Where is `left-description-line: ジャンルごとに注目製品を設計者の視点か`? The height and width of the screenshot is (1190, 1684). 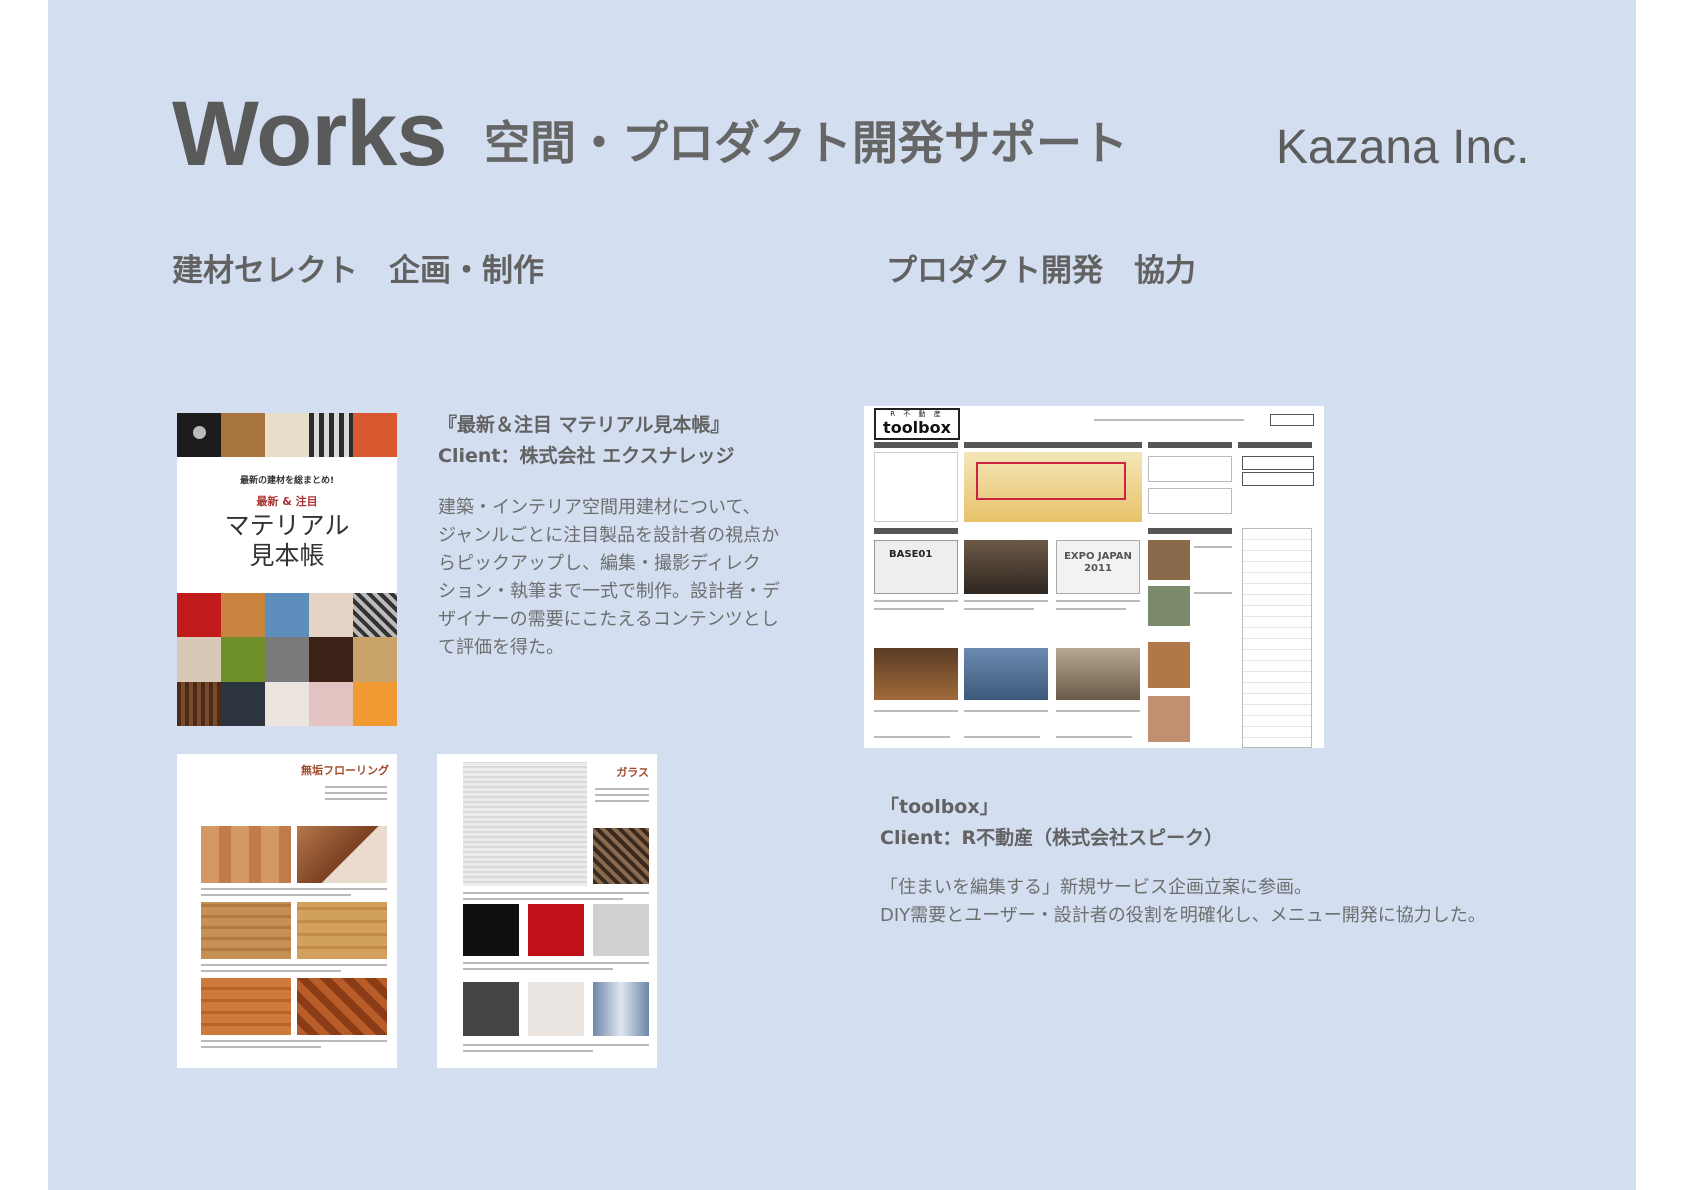
left-description-line: ジャンルごとに注目製品を設計者の視点か is located at coordinates (609, 535).